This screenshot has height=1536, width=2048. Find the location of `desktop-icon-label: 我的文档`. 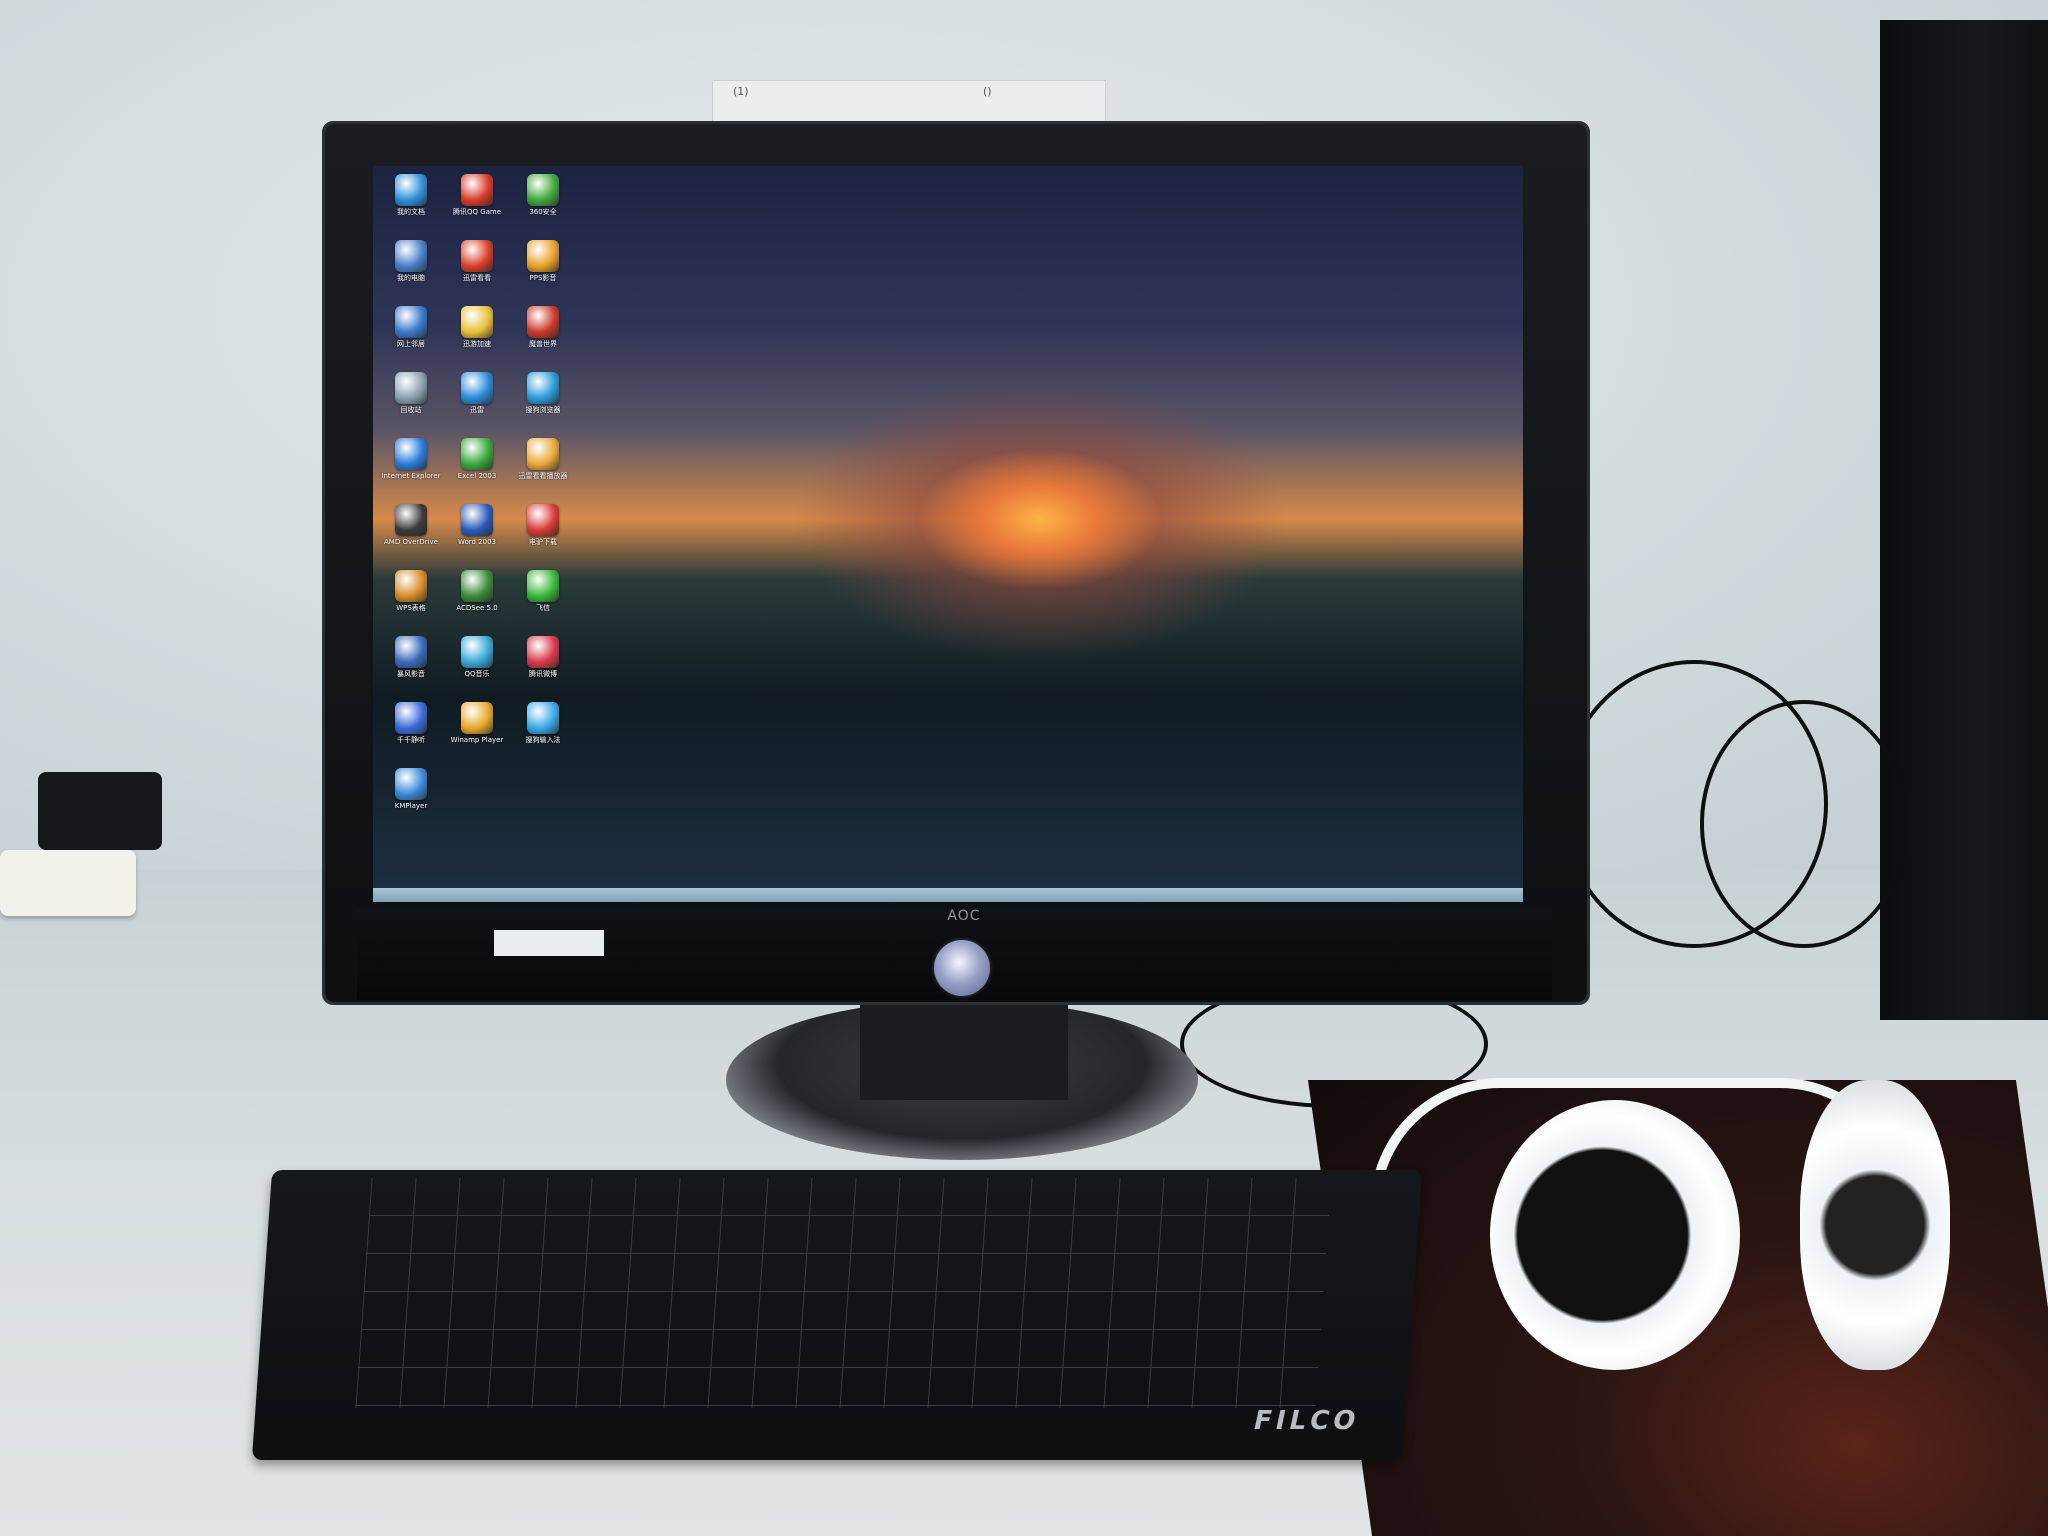

desktop-icon-label: 我的文档 is located at coordinates (411, 212).